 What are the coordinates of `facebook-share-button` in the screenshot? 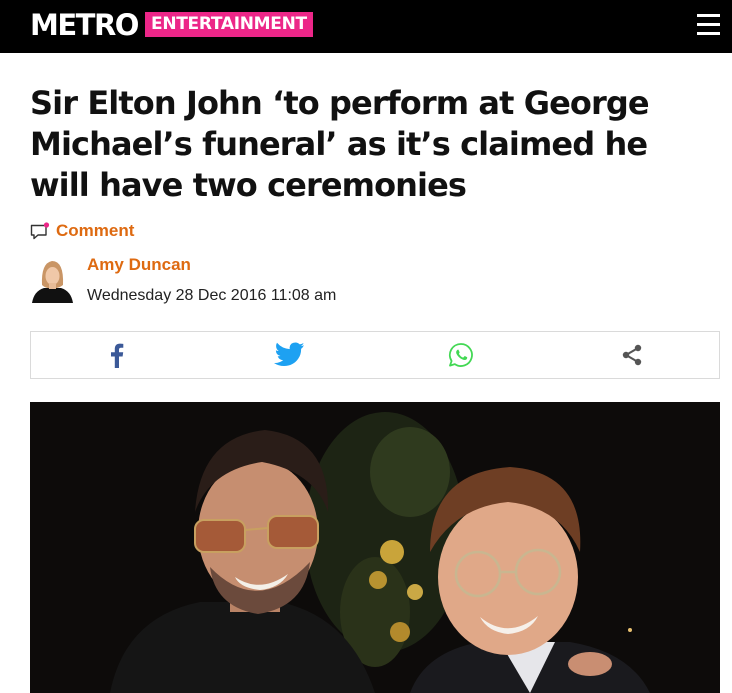 It's located at (117, 355).